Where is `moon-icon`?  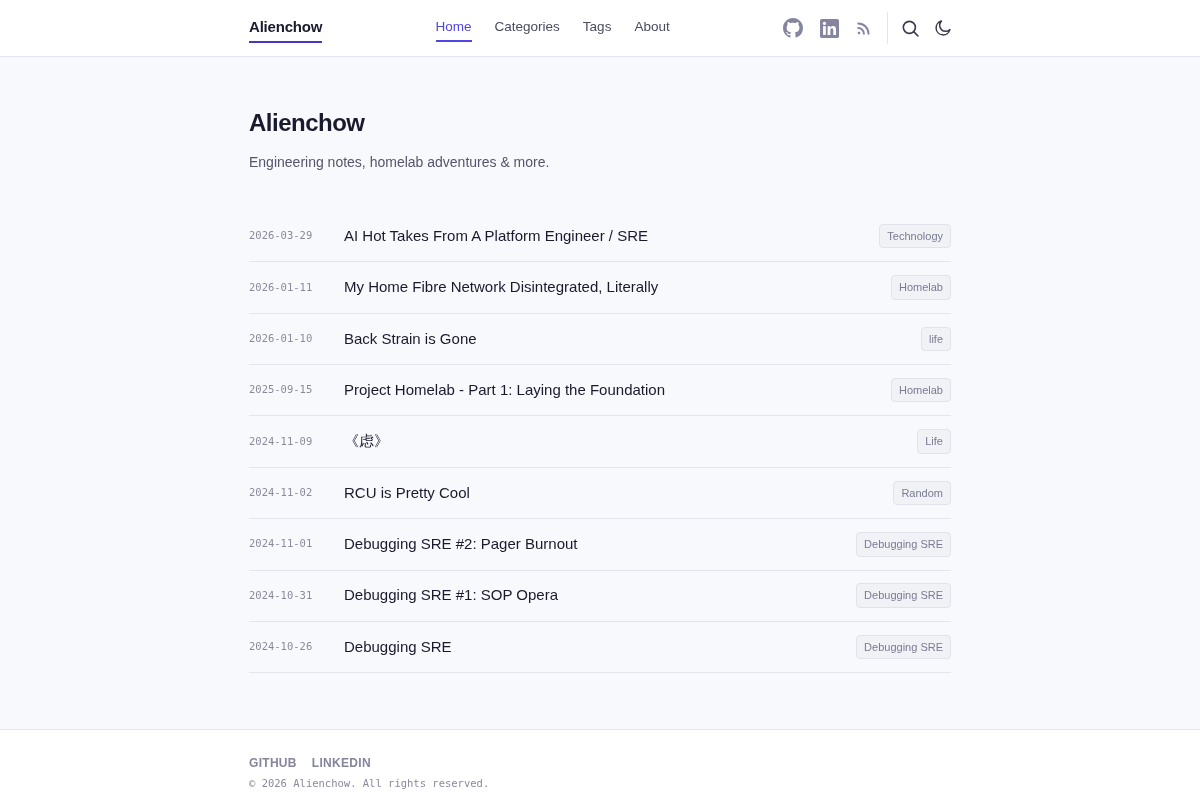 moon-icon is located at coordinates (943, 28).